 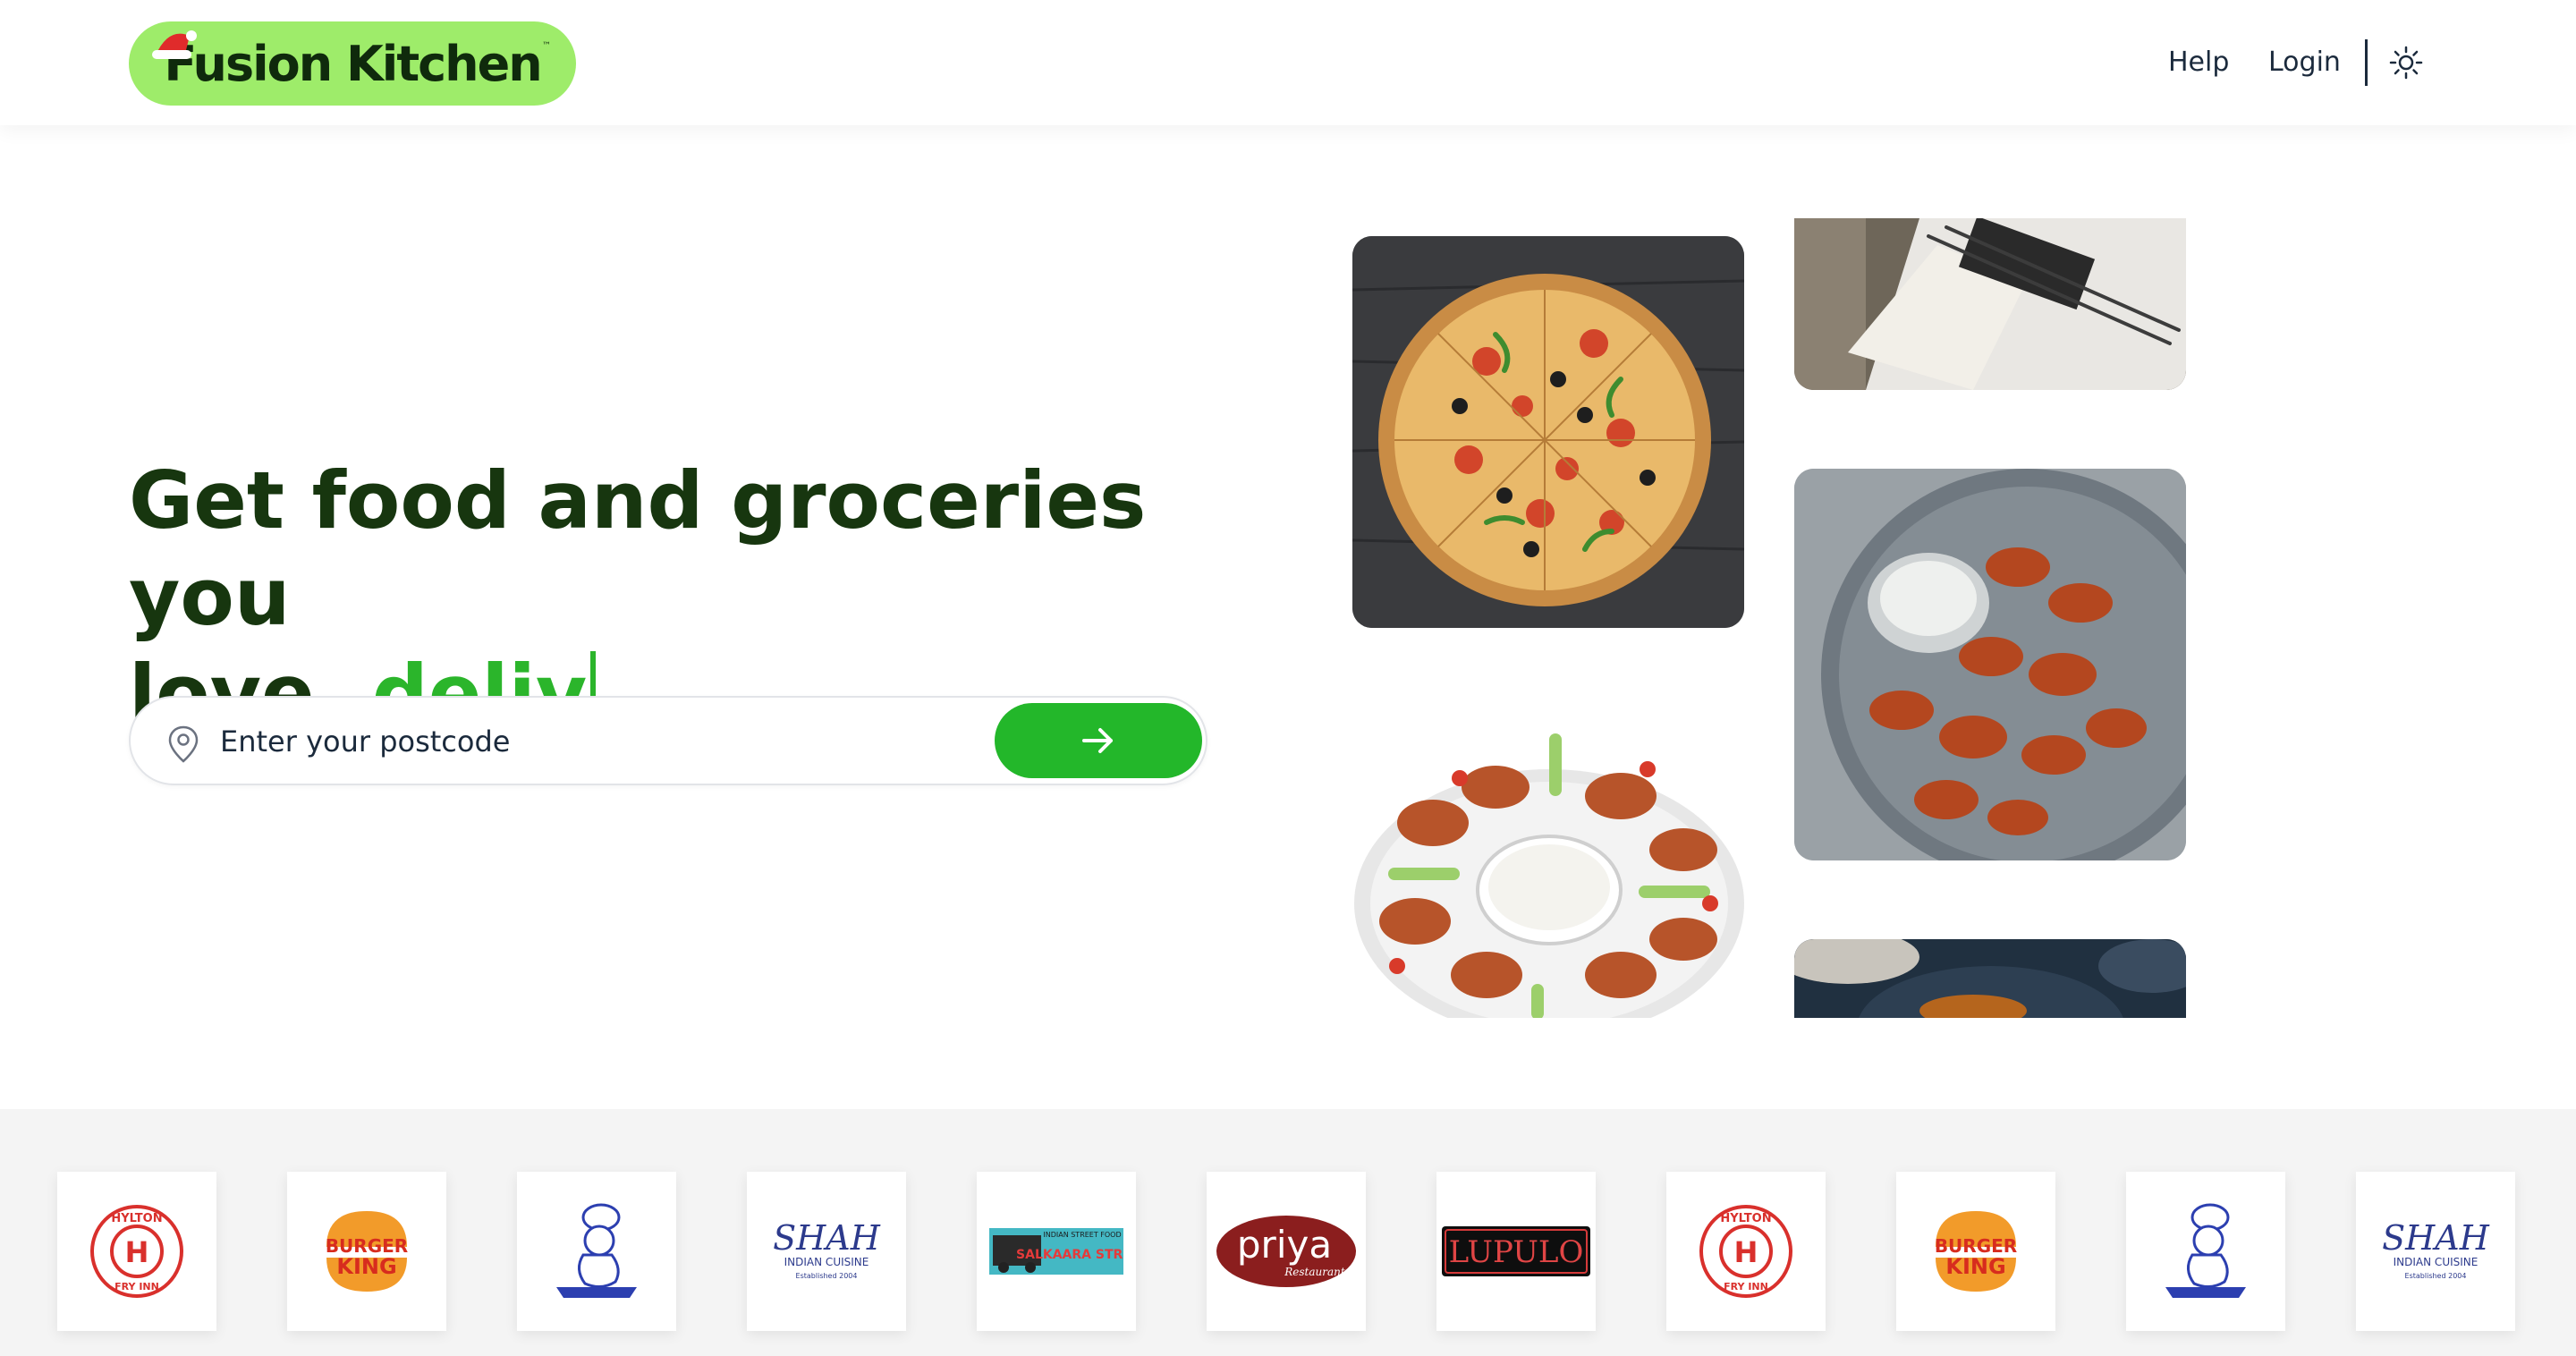 I want to click on brand-card-chef-mascot, so click(x=596, y=1252).